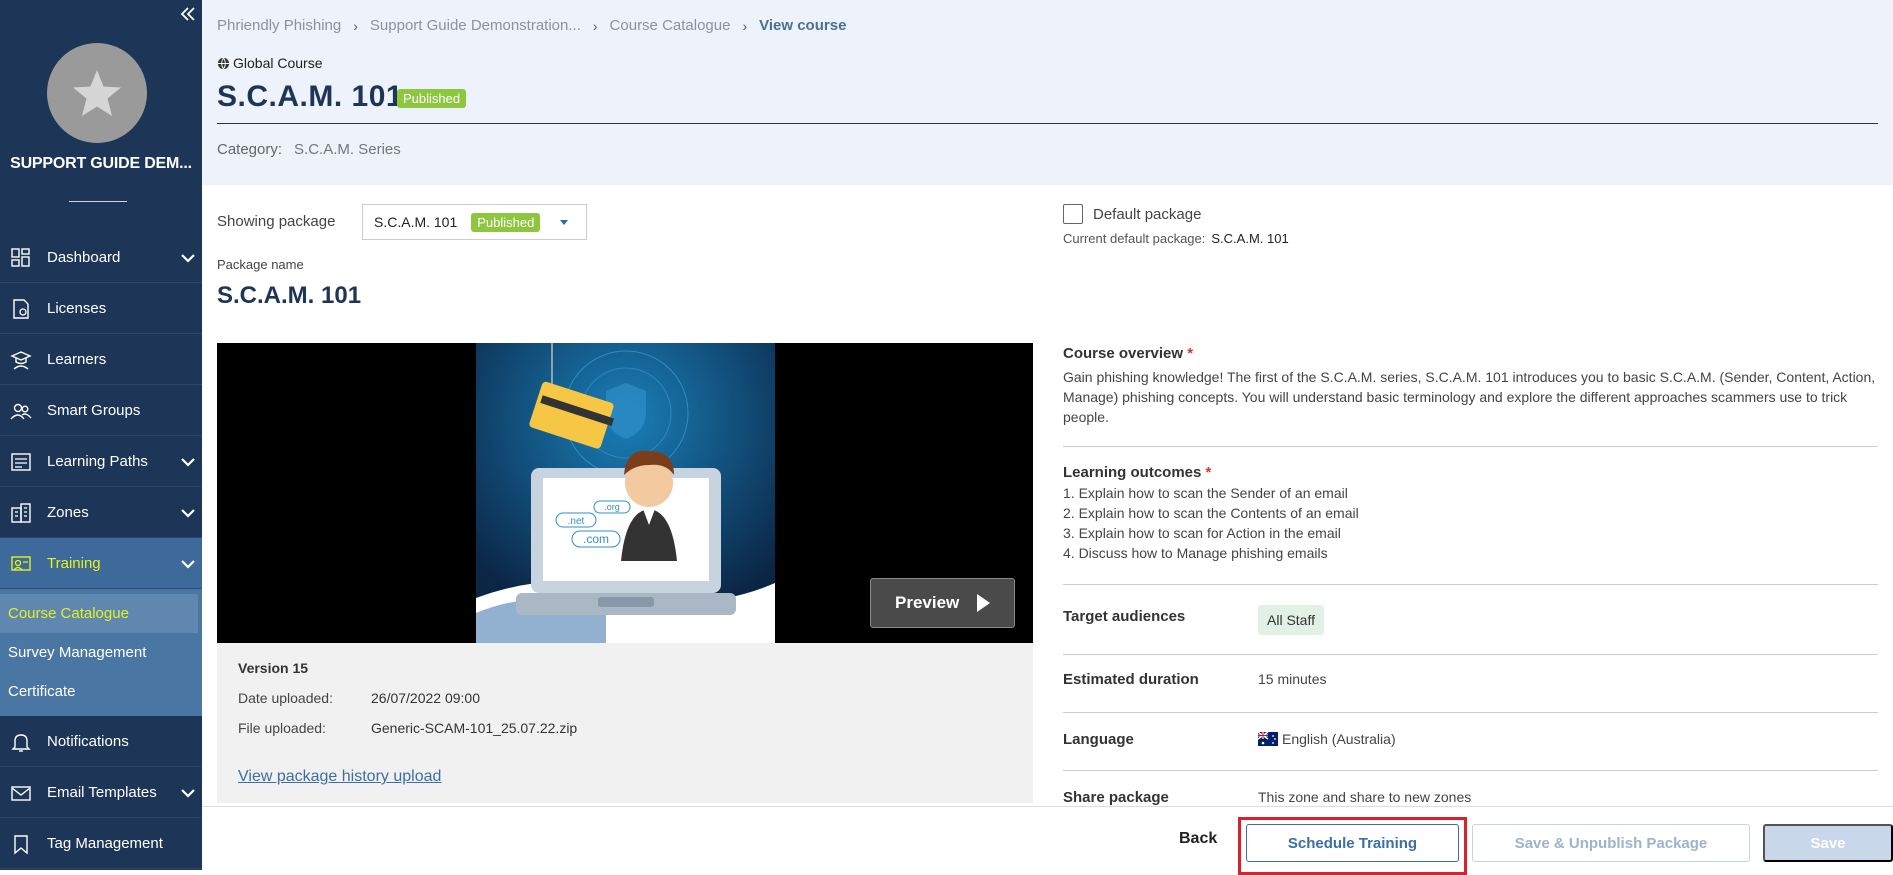 Image resolution: width=1893 pixels, height=875 pixels. Describe the element at coordinates (276, 221) in the screenshot. I see `showing-package-label: Showing package` at that location.